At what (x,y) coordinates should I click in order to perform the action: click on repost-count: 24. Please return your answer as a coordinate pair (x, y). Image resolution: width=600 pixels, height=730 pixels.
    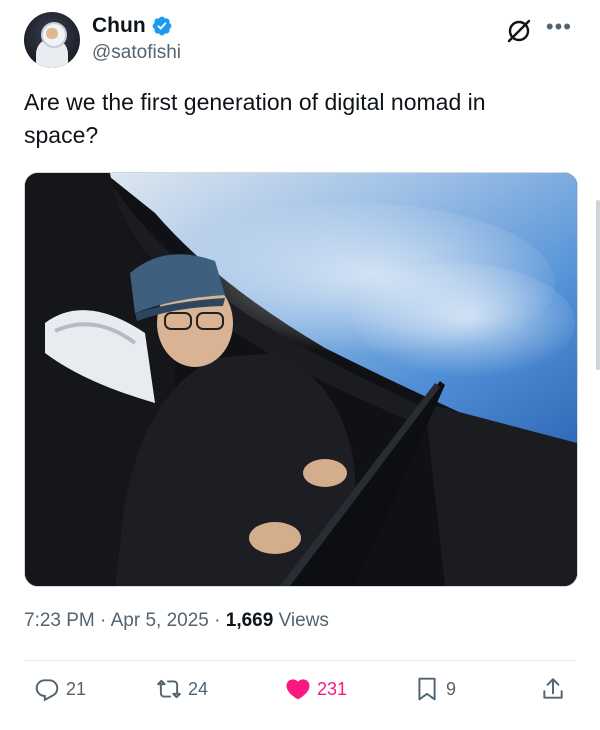
    Looking at the image, I should click on (198, 688).